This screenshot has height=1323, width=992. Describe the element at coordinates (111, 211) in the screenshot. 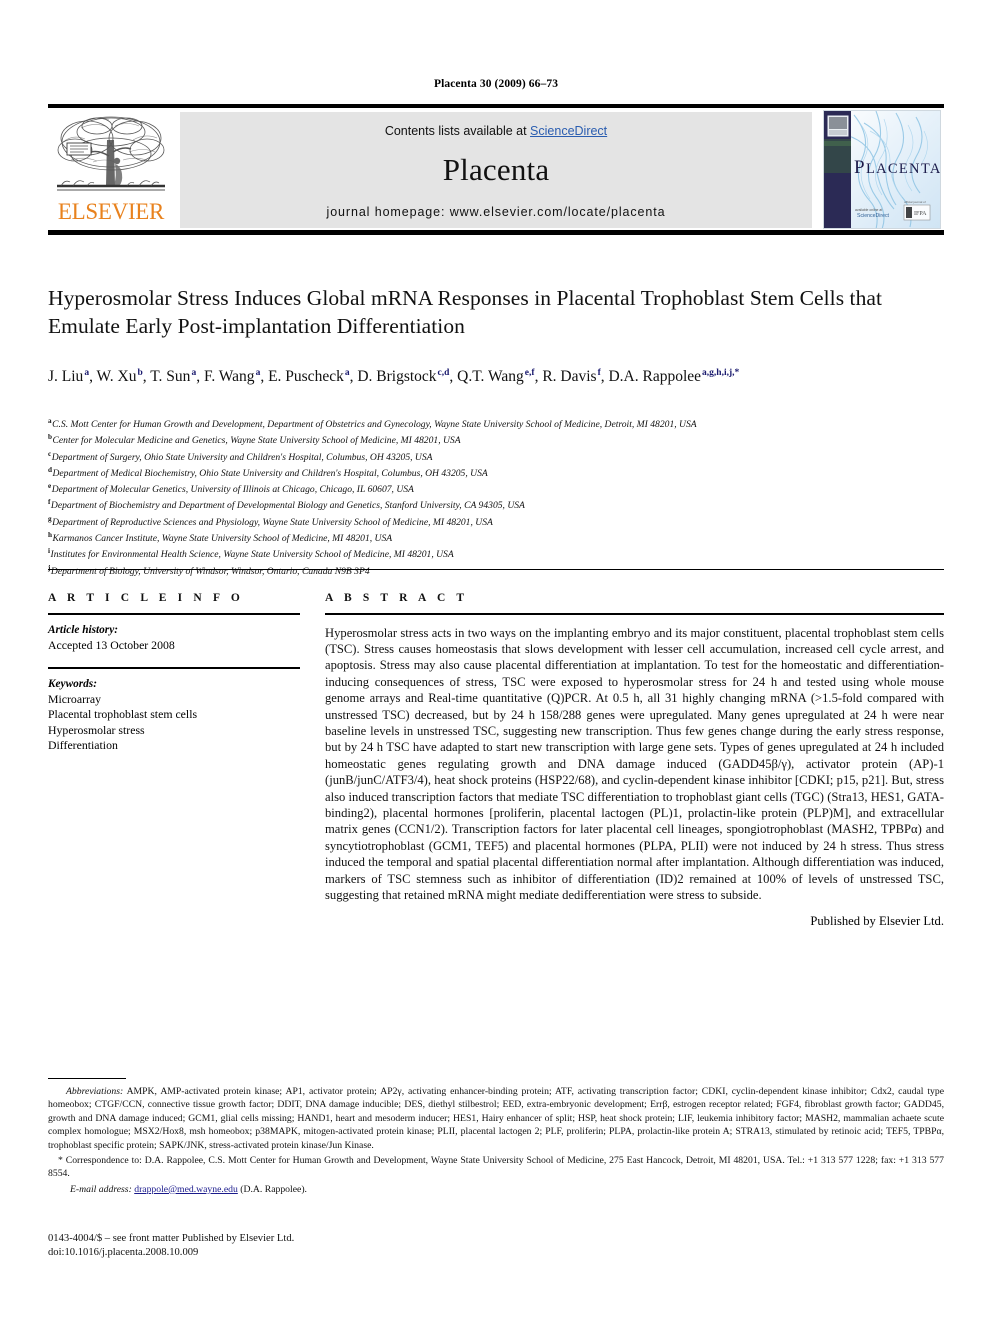

I see `elsevier-wordmark: ELSEVIER` at that location.